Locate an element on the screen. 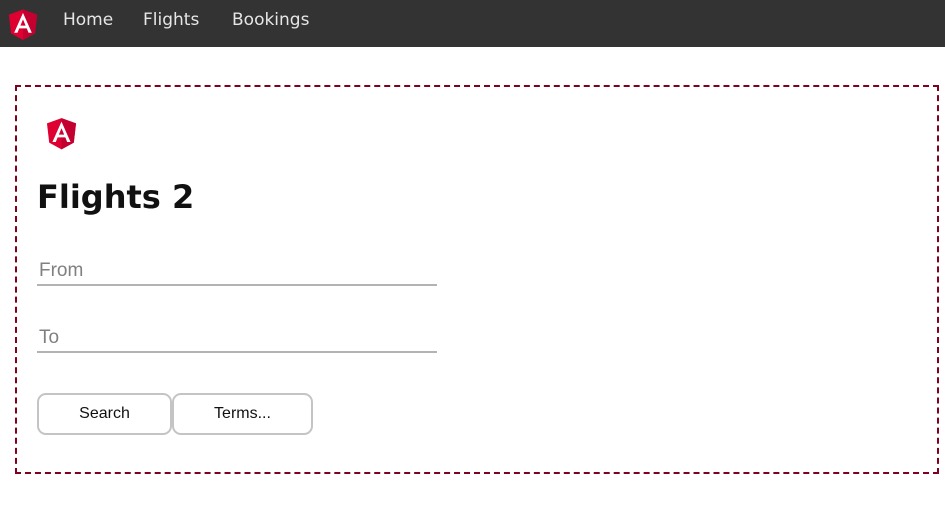  search-button: Search is located at coordinates (104, 414).